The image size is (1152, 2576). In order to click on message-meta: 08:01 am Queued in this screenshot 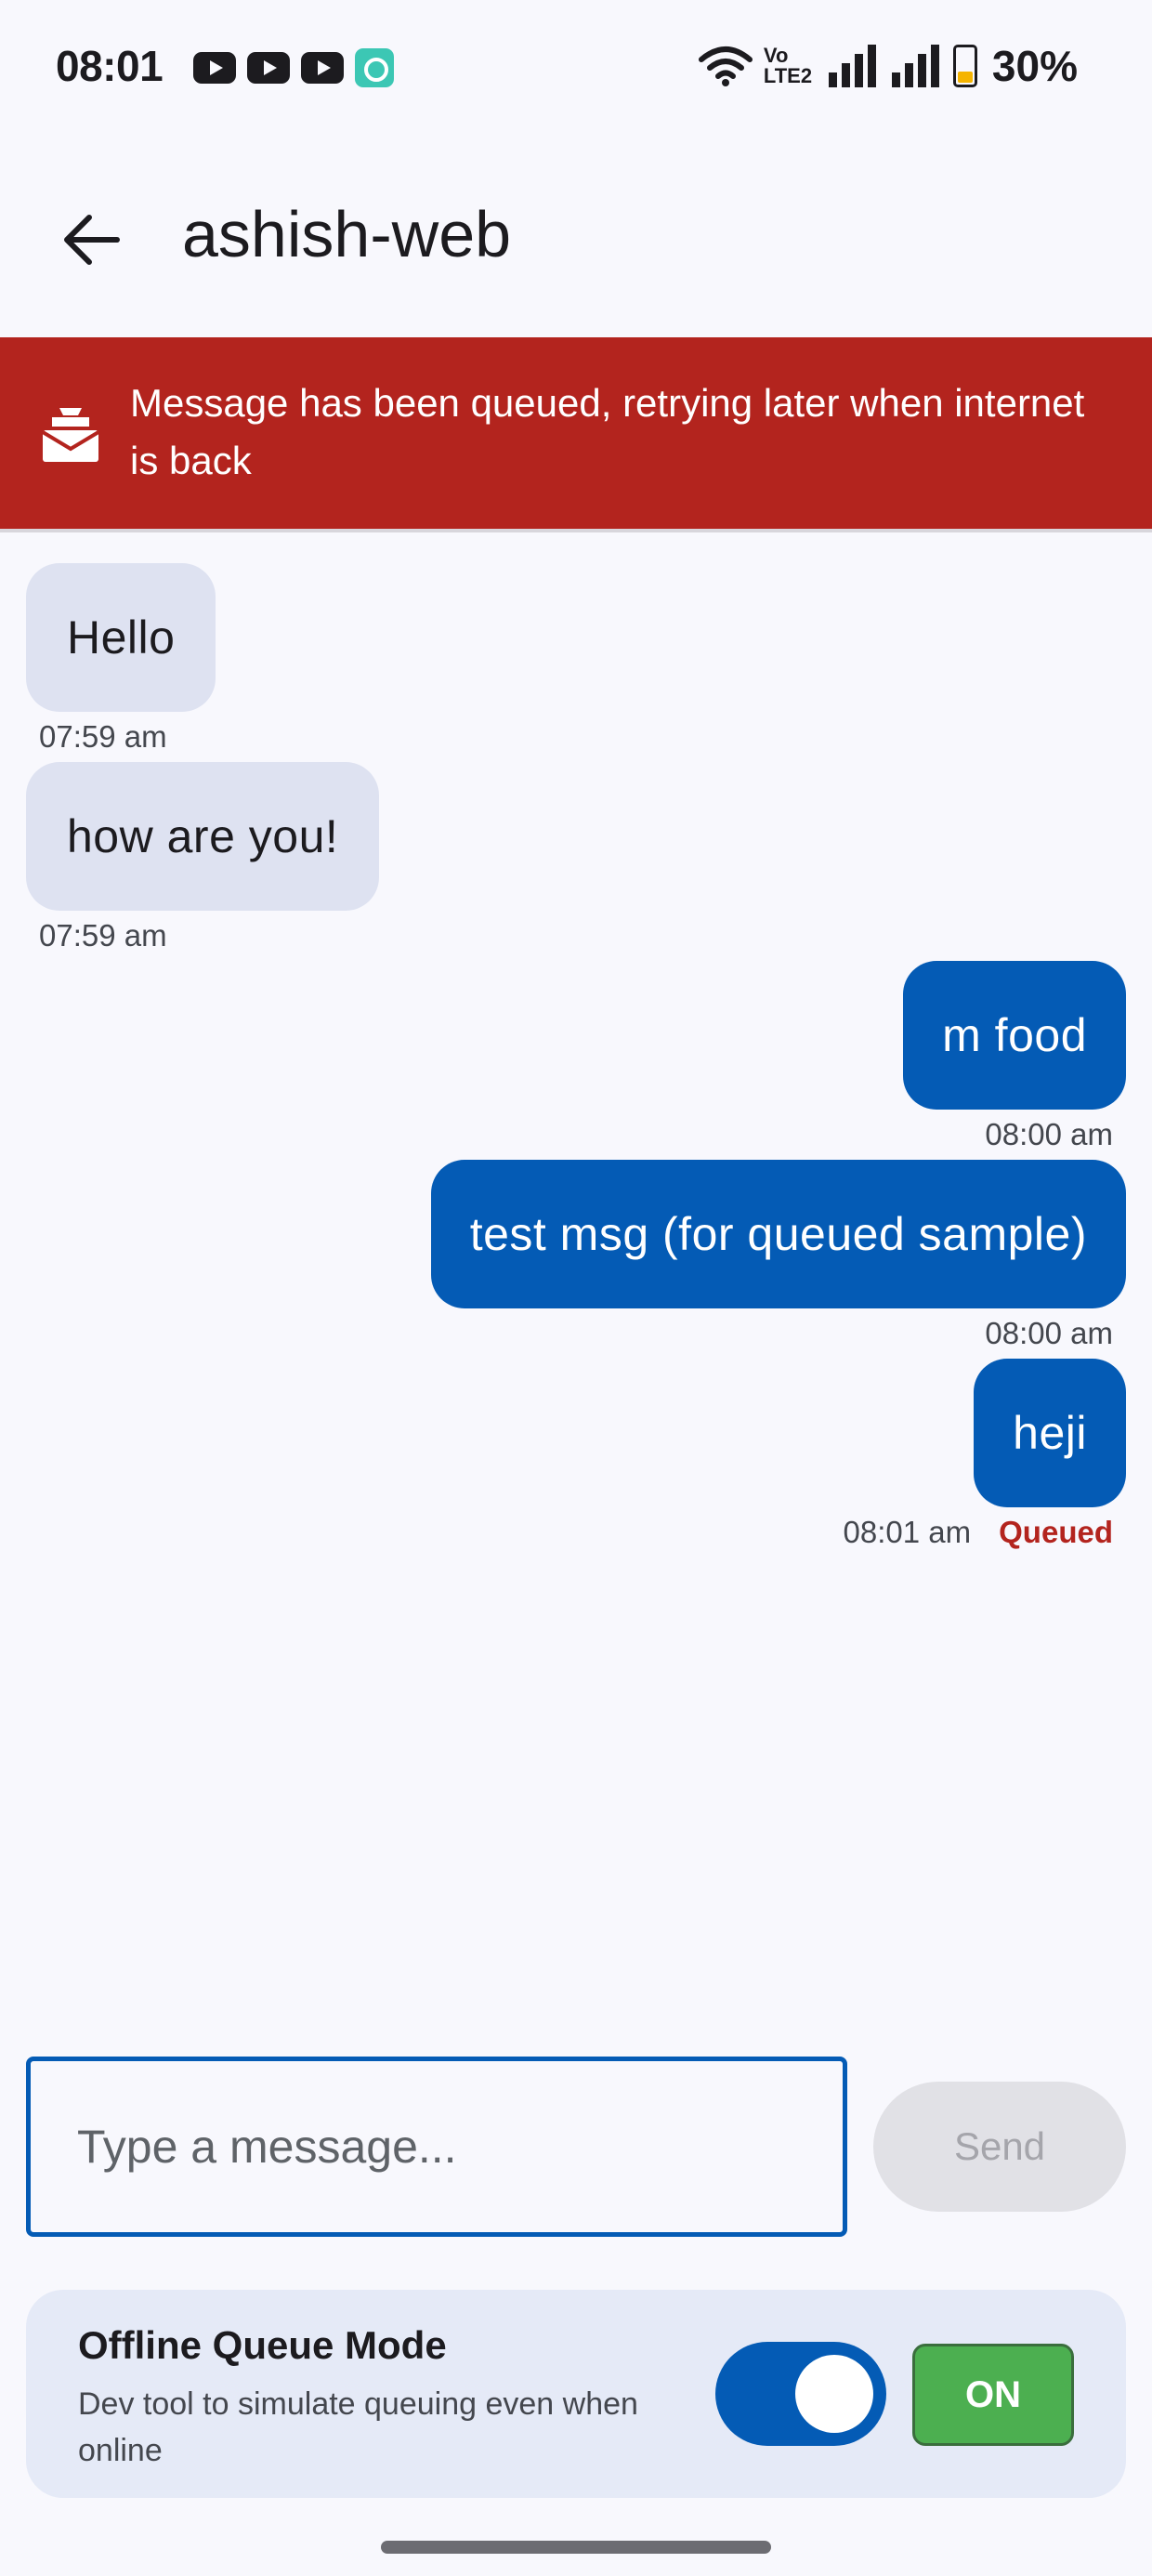, I will do `click(979, 1532)`.